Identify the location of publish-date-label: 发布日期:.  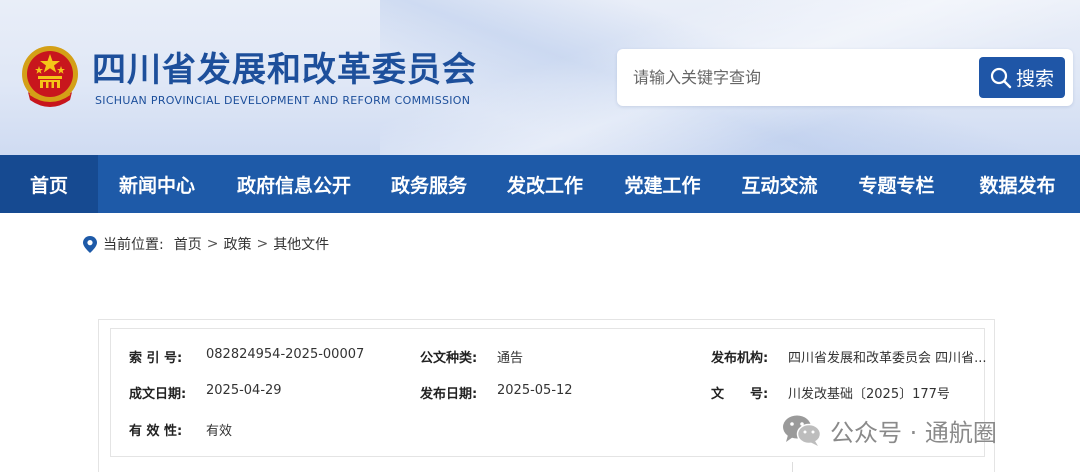
(449, 394).